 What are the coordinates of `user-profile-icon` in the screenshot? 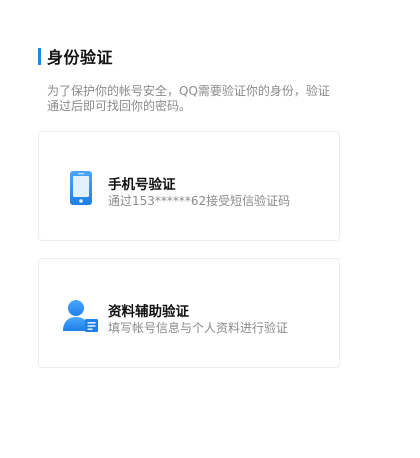 It's located at (81, 315).